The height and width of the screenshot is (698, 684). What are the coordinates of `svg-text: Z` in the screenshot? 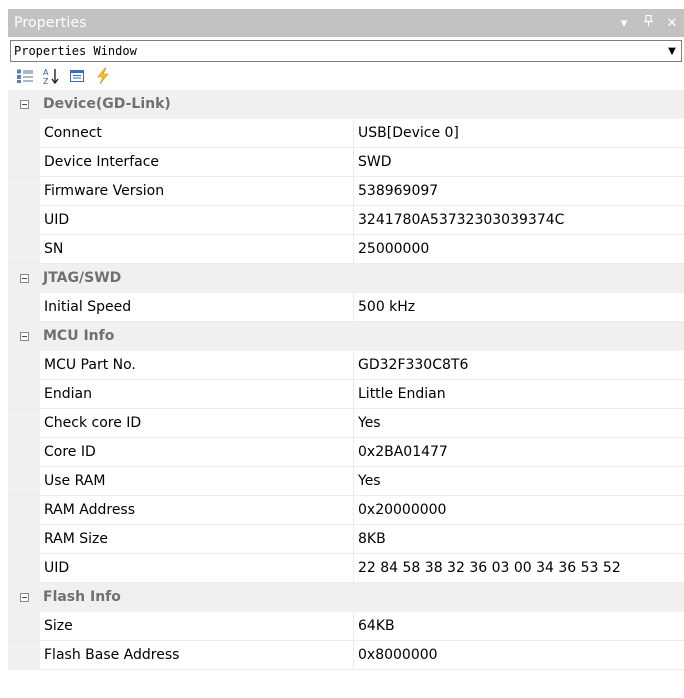 It's located at (46, 81).